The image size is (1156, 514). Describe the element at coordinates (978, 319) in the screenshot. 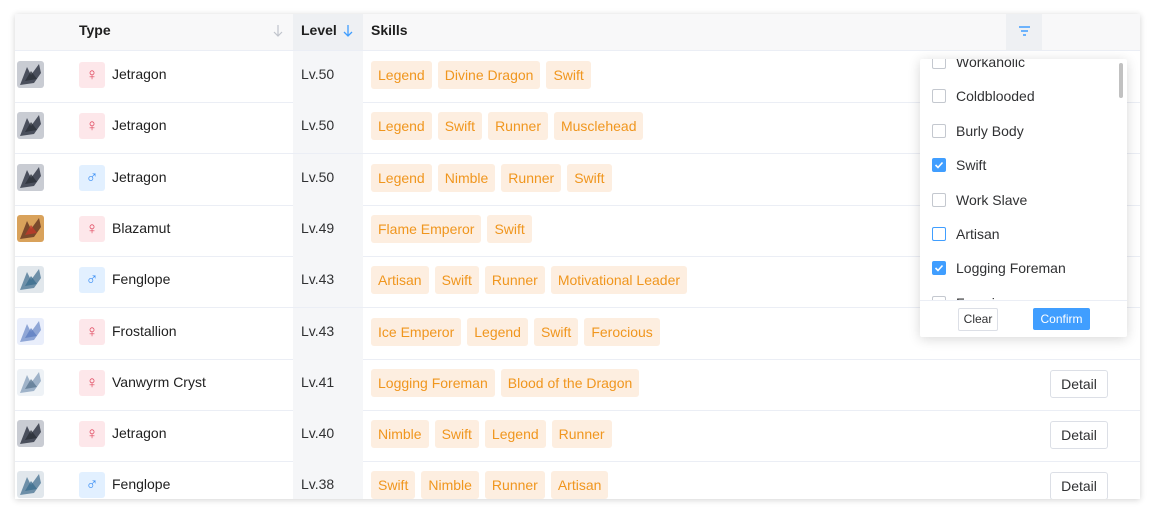

I see `clear-button: Clear` at that location.